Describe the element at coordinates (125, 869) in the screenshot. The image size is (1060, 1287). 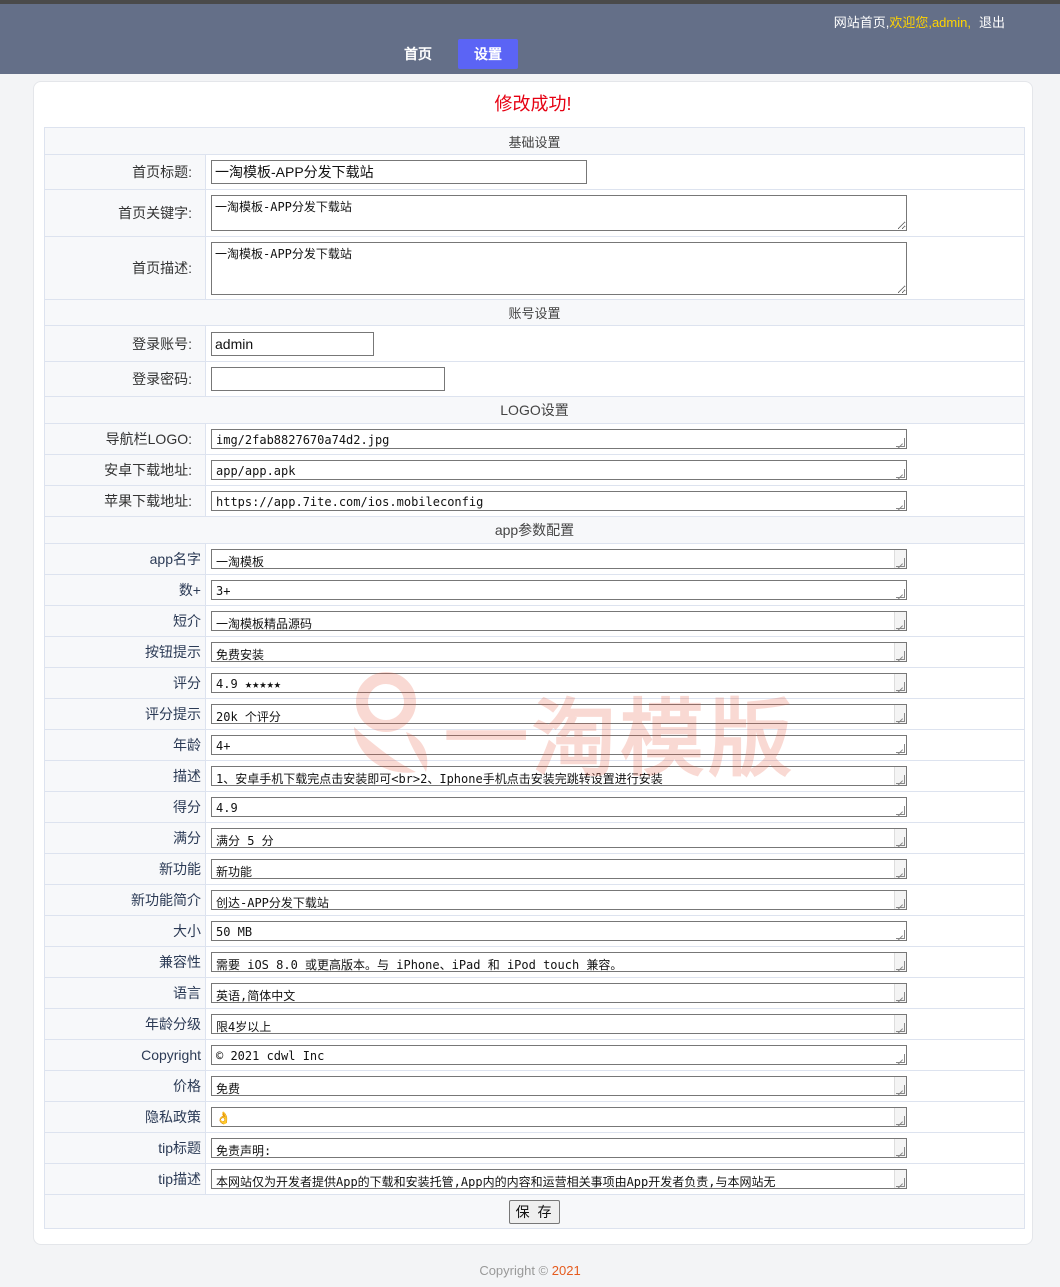
I see `app-param-label: 新功能` at that location.